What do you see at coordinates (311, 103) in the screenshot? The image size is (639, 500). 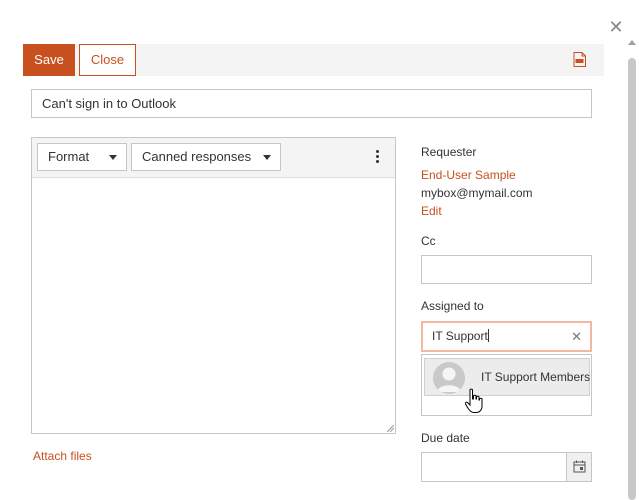 I see `subject-input: Can't sign in to Outlook` at bounding box center [311, 103].